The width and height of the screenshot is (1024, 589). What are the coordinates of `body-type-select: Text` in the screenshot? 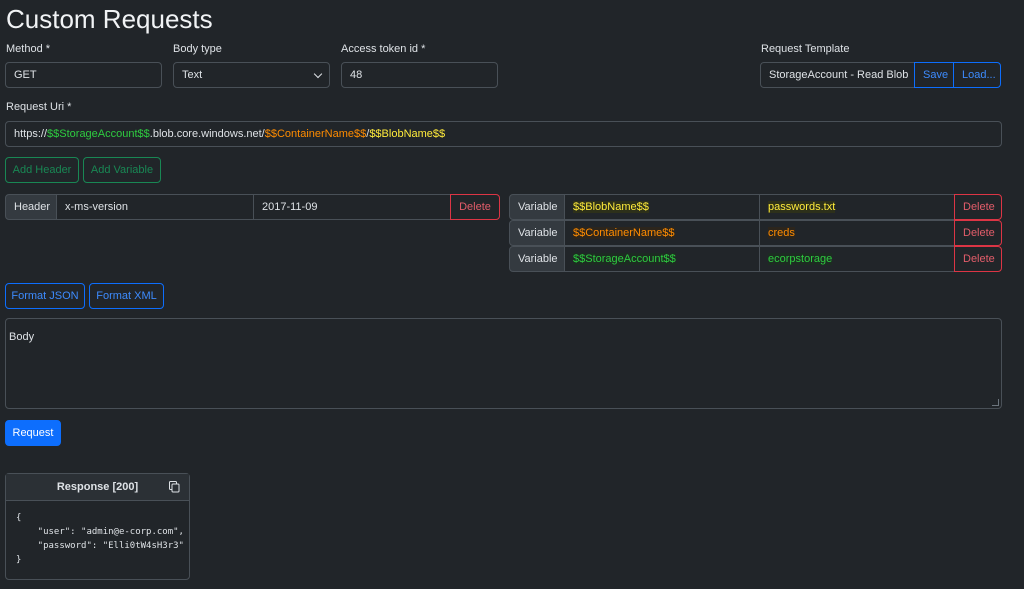 It's located at (251, 75).